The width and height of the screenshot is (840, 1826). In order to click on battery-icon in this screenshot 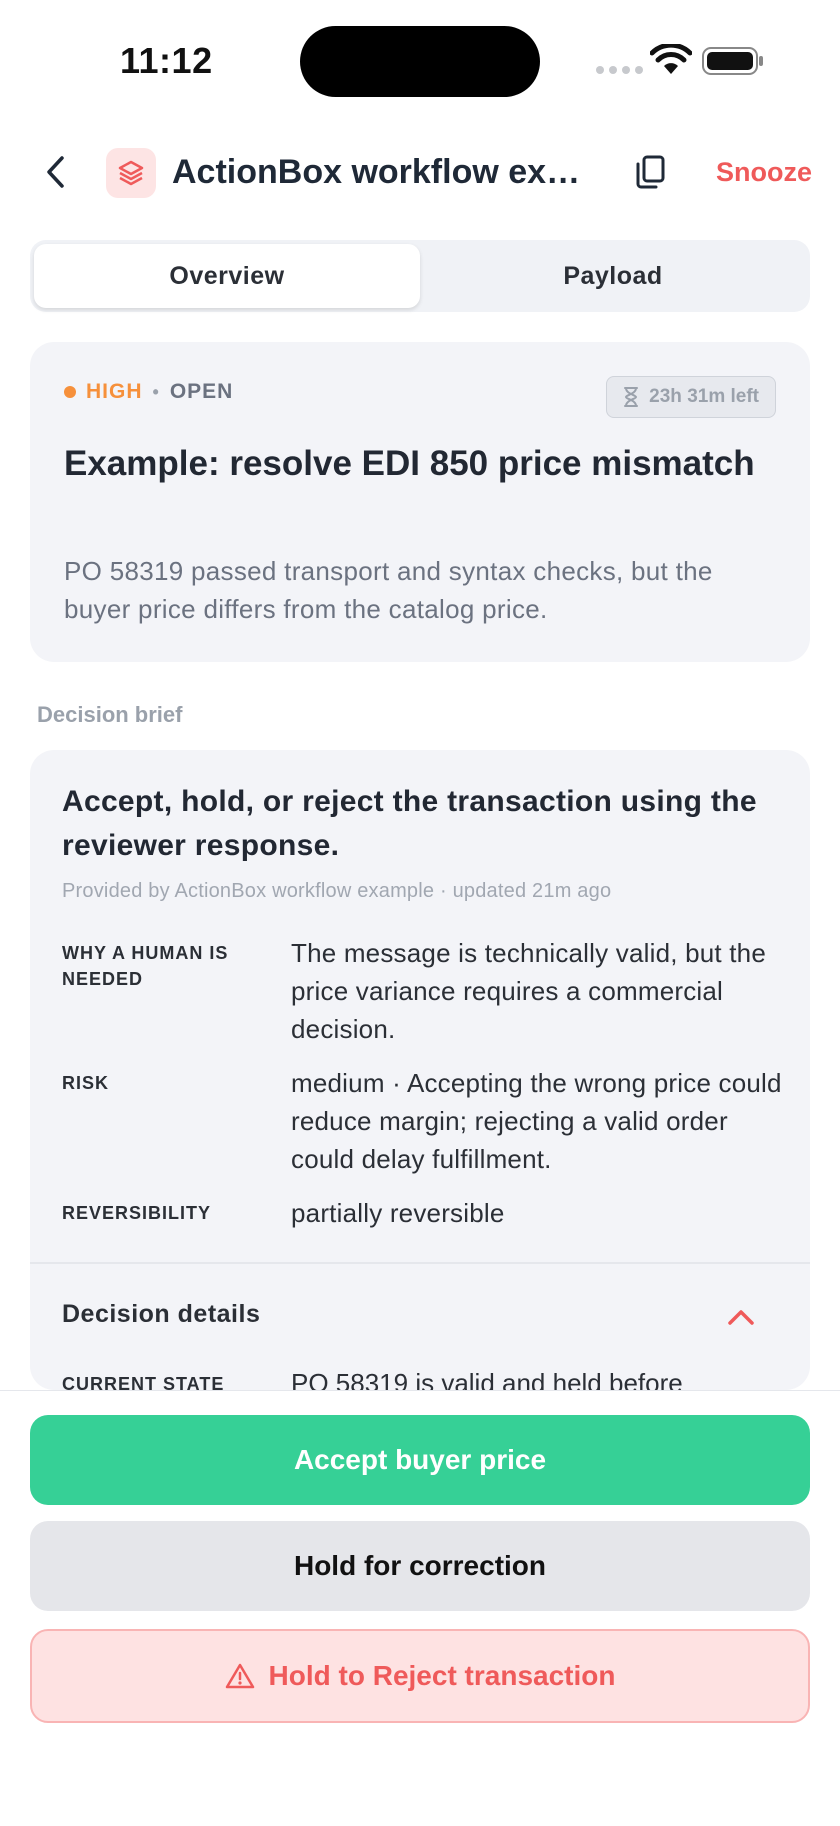, I will do `click(732, 61)`.